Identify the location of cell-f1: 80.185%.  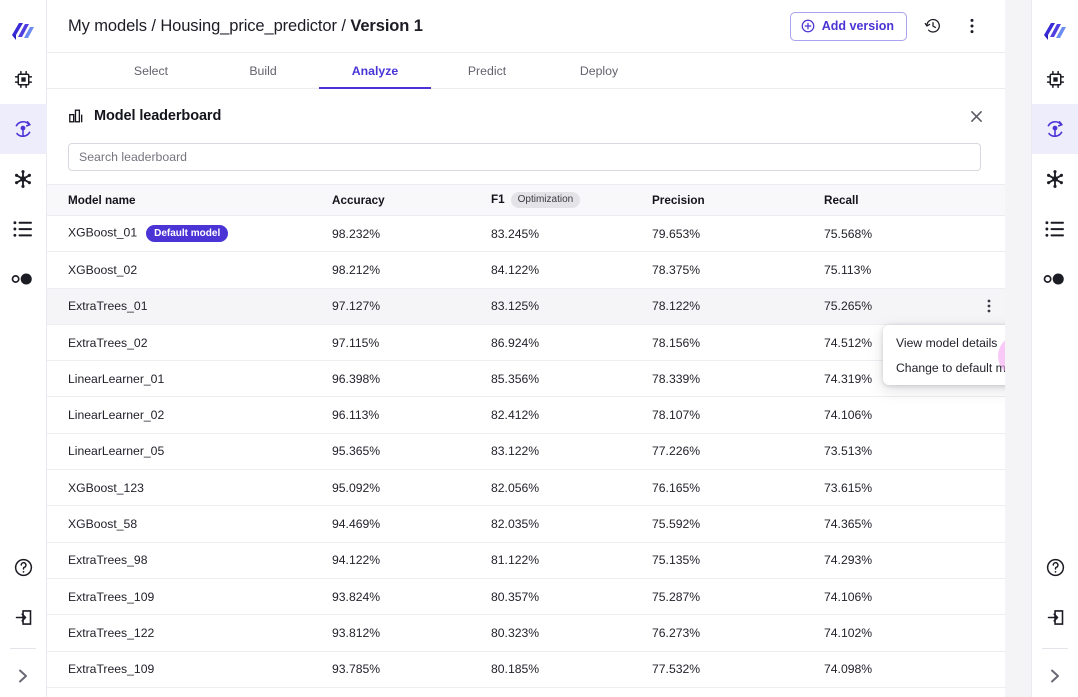
(571, 669).